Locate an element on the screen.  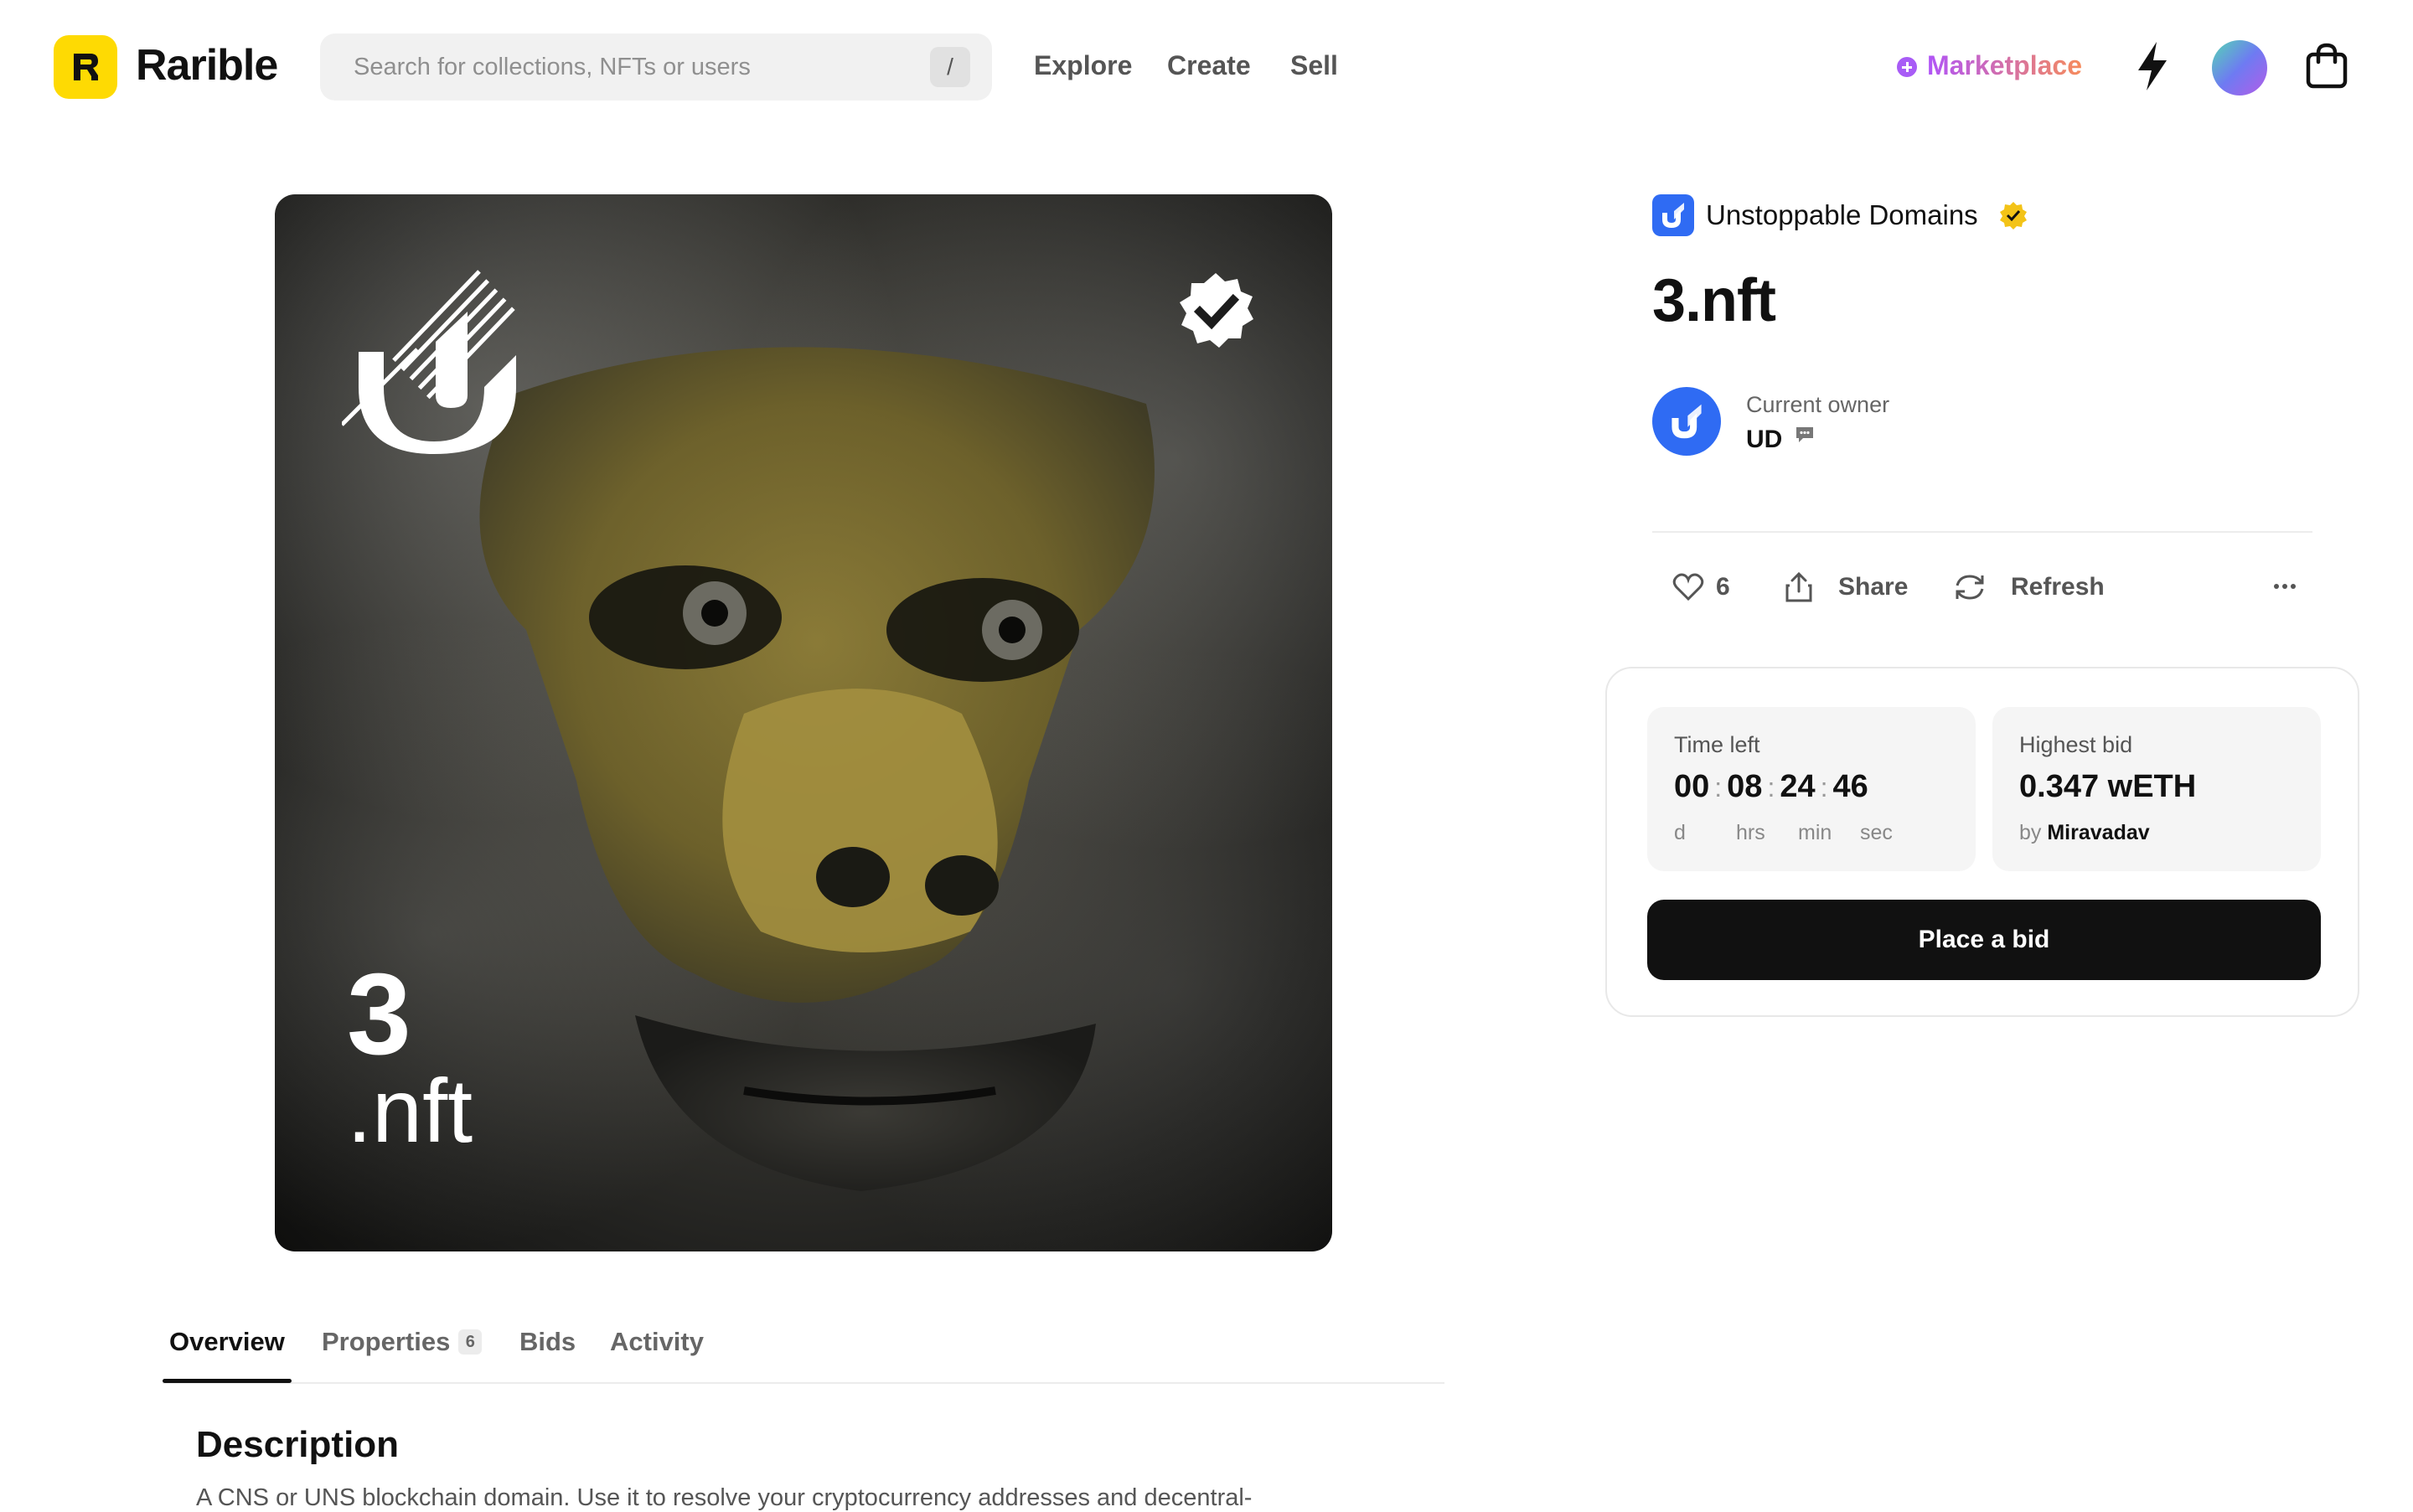
bidder-name: Miravadav is located at coordinates (2098, 832).